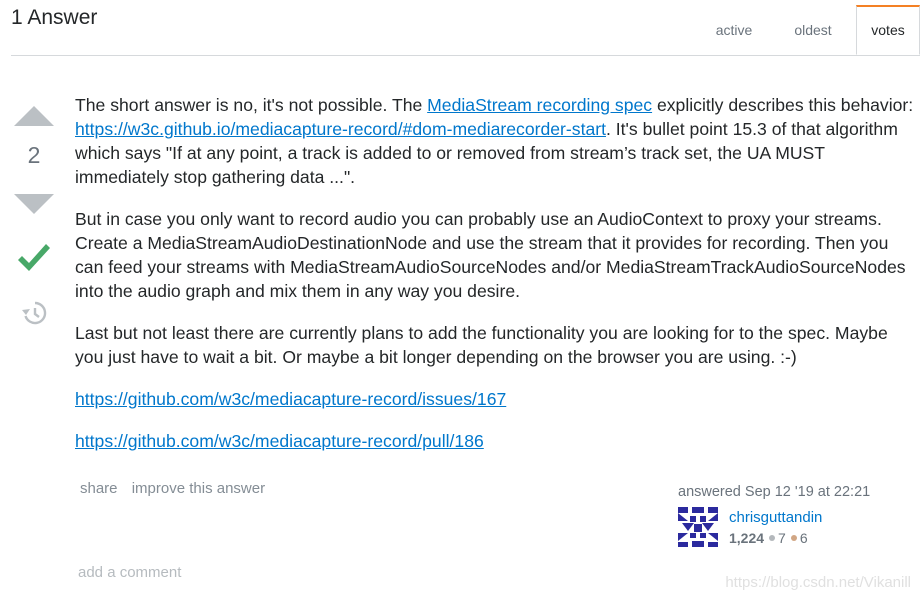 Image resolution: width=920 pixels, height=602 pixels. I want to click on silver-badge-count: 7, so click(782, 538).